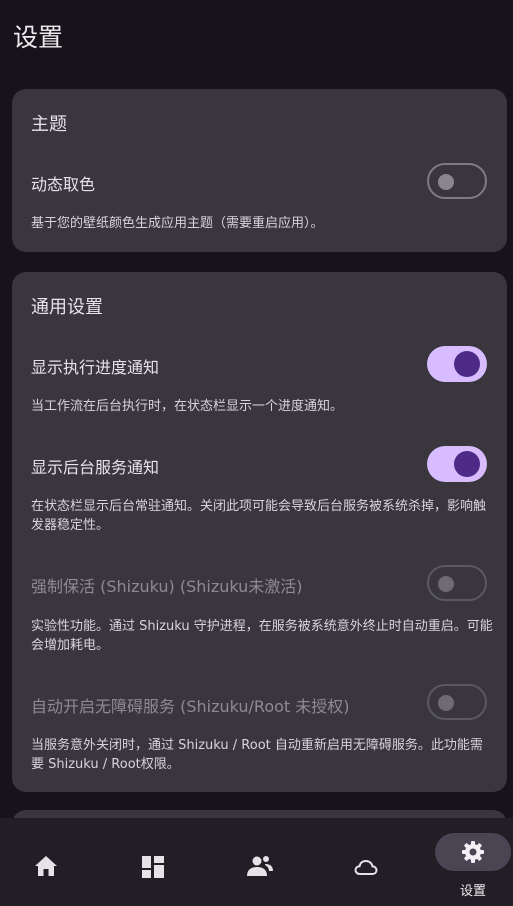 This screenshot has width=513, height=906. I want to click on shizuku-keepalive-toggle, so click(457, 583).